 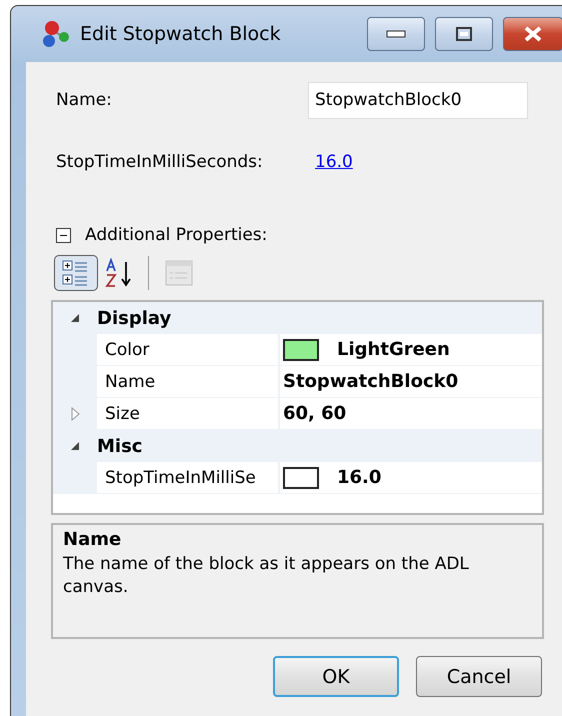 What do you see at coordinates (75, 414) in the screenshot?
I see `expand-arrow-icon` at bounding box center [75, 414].